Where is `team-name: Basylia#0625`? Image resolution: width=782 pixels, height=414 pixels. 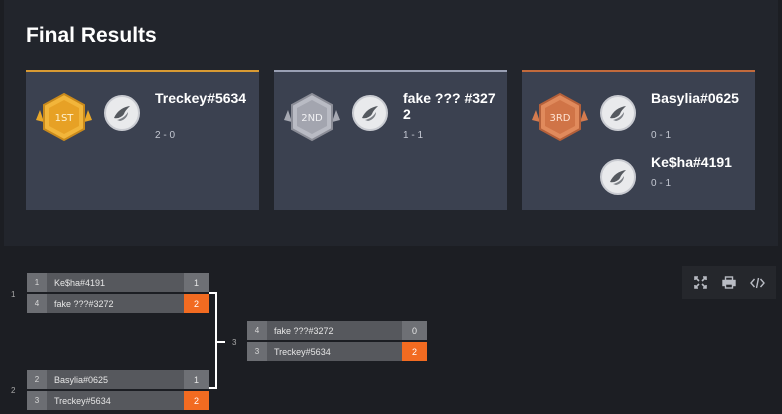 team-name: Basylia#0625 is located at coordinates (81, 379).